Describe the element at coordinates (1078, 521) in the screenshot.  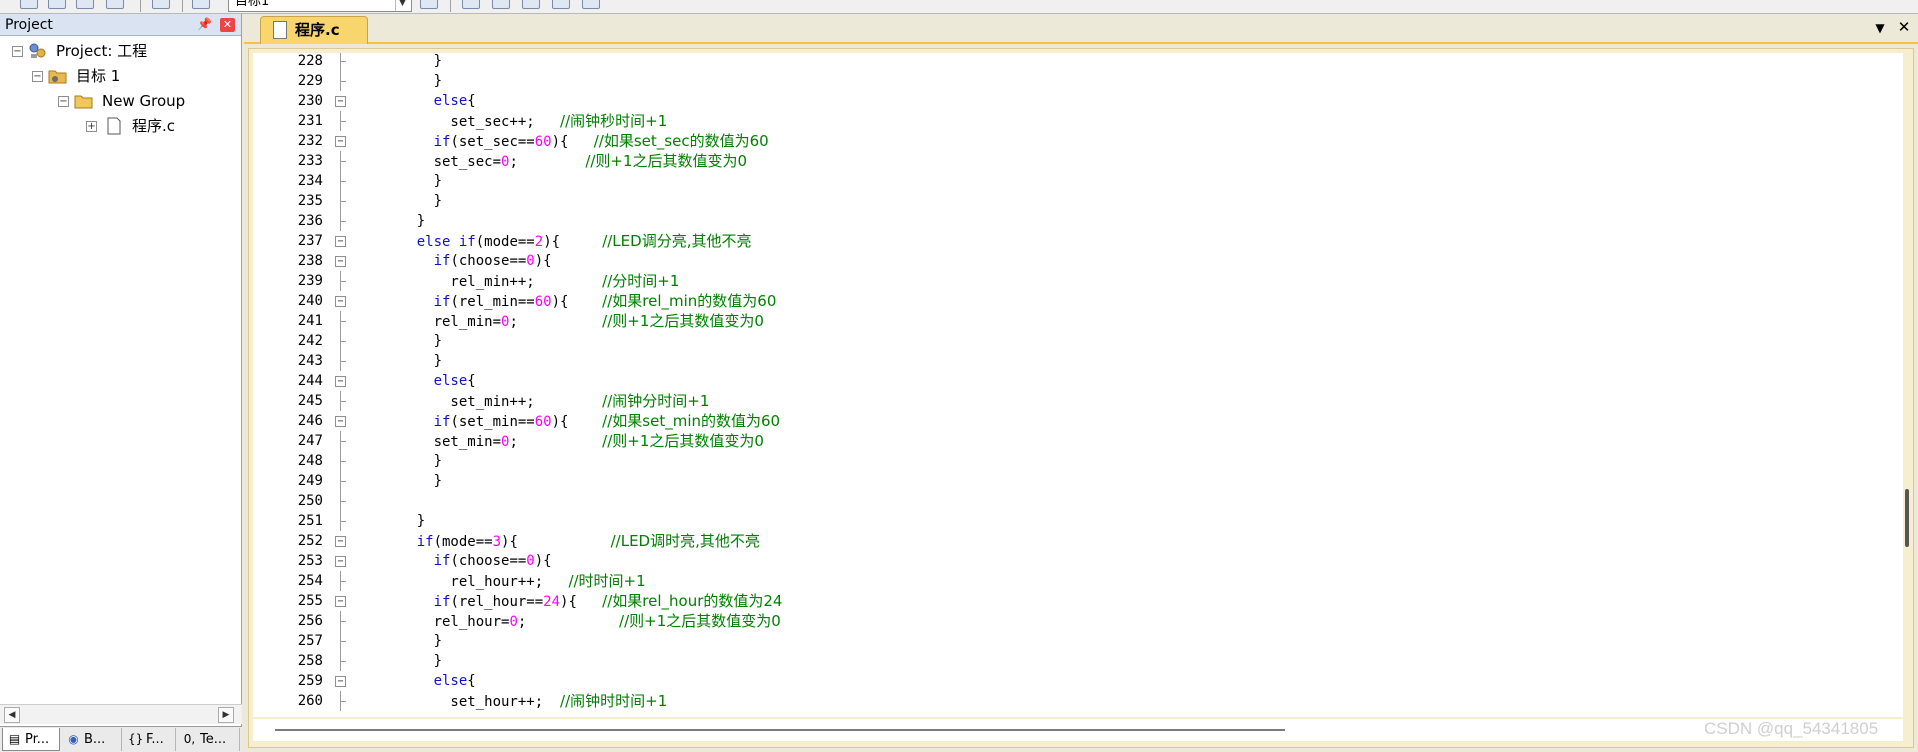
I see `code-line: 251 }` at that location.